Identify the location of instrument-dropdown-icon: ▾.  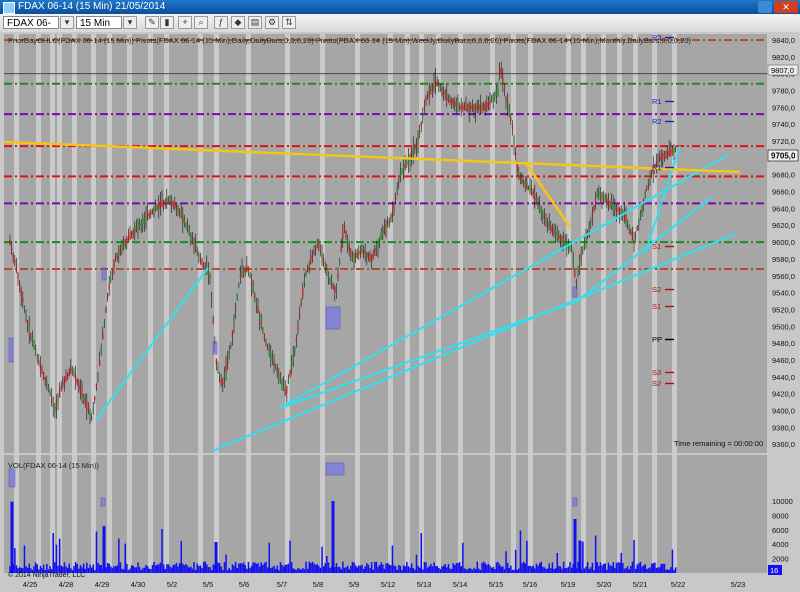
(67, 22).